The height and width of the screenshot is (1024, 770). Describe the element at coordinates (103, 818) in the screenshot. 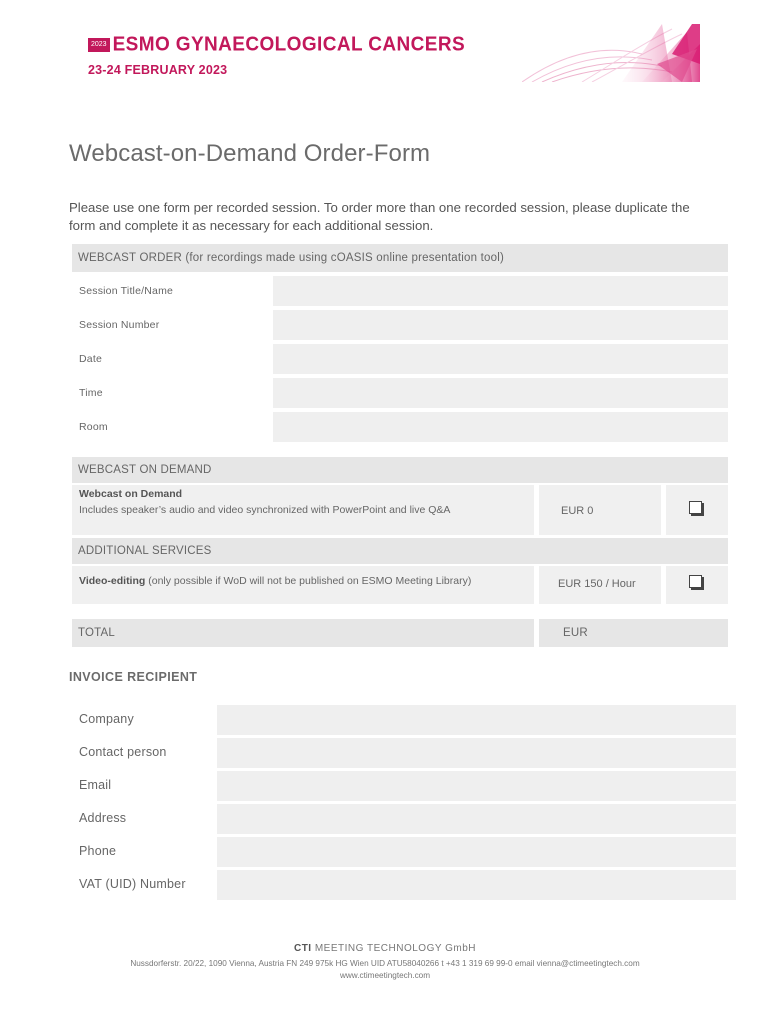

I see `address-label: Address` at that location.